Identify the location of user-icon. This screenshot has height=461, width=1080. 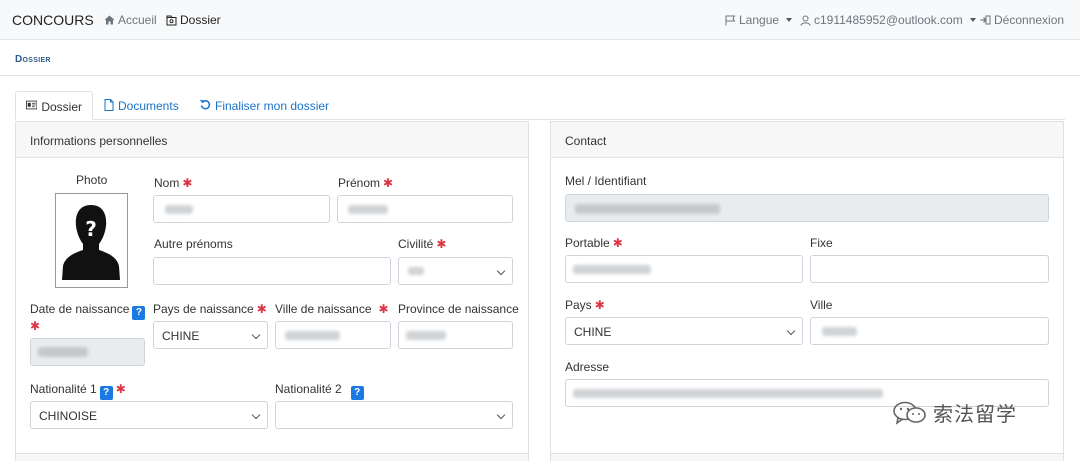
(805, 20).